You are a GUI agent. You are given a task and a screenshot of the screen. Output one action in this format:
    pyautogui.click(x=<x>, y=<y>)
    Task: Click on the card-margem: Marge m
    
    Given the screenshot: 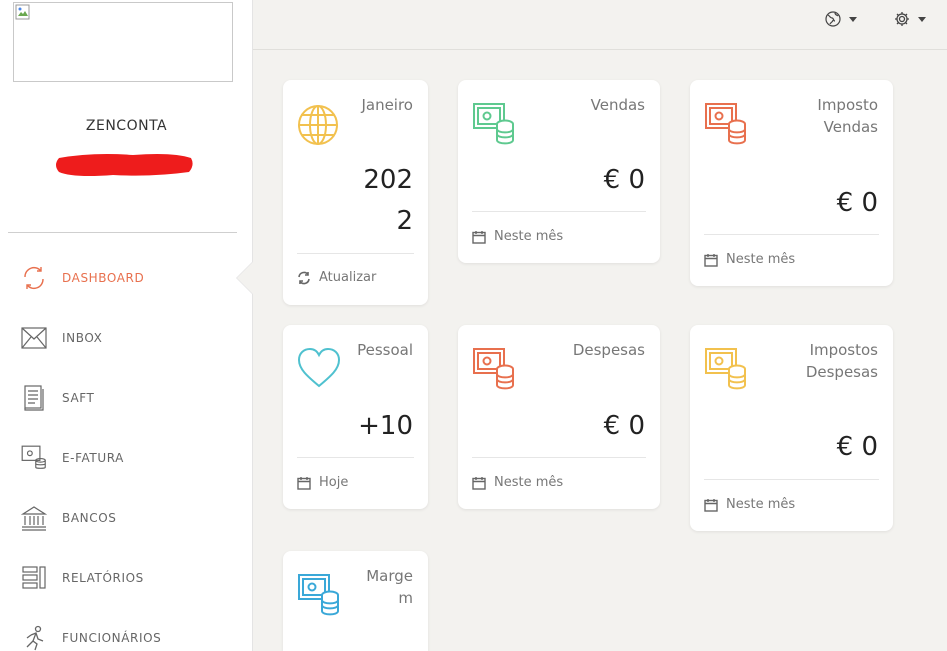 What is the action you would take?
    pyautogui.click(x=355, y=601)
    